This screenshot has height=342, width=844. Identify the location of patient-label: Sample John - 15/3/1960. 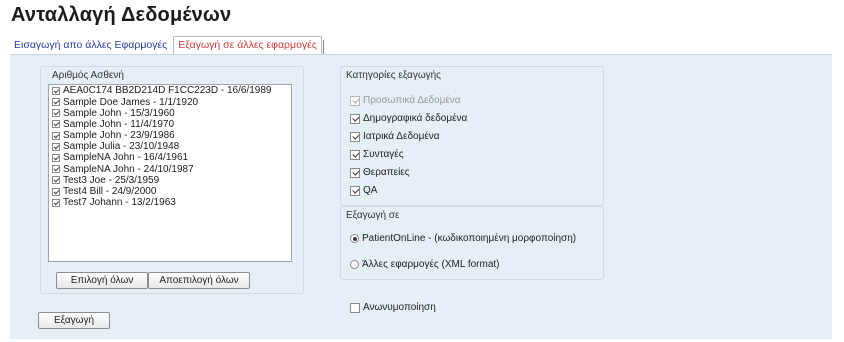
(119, 113).